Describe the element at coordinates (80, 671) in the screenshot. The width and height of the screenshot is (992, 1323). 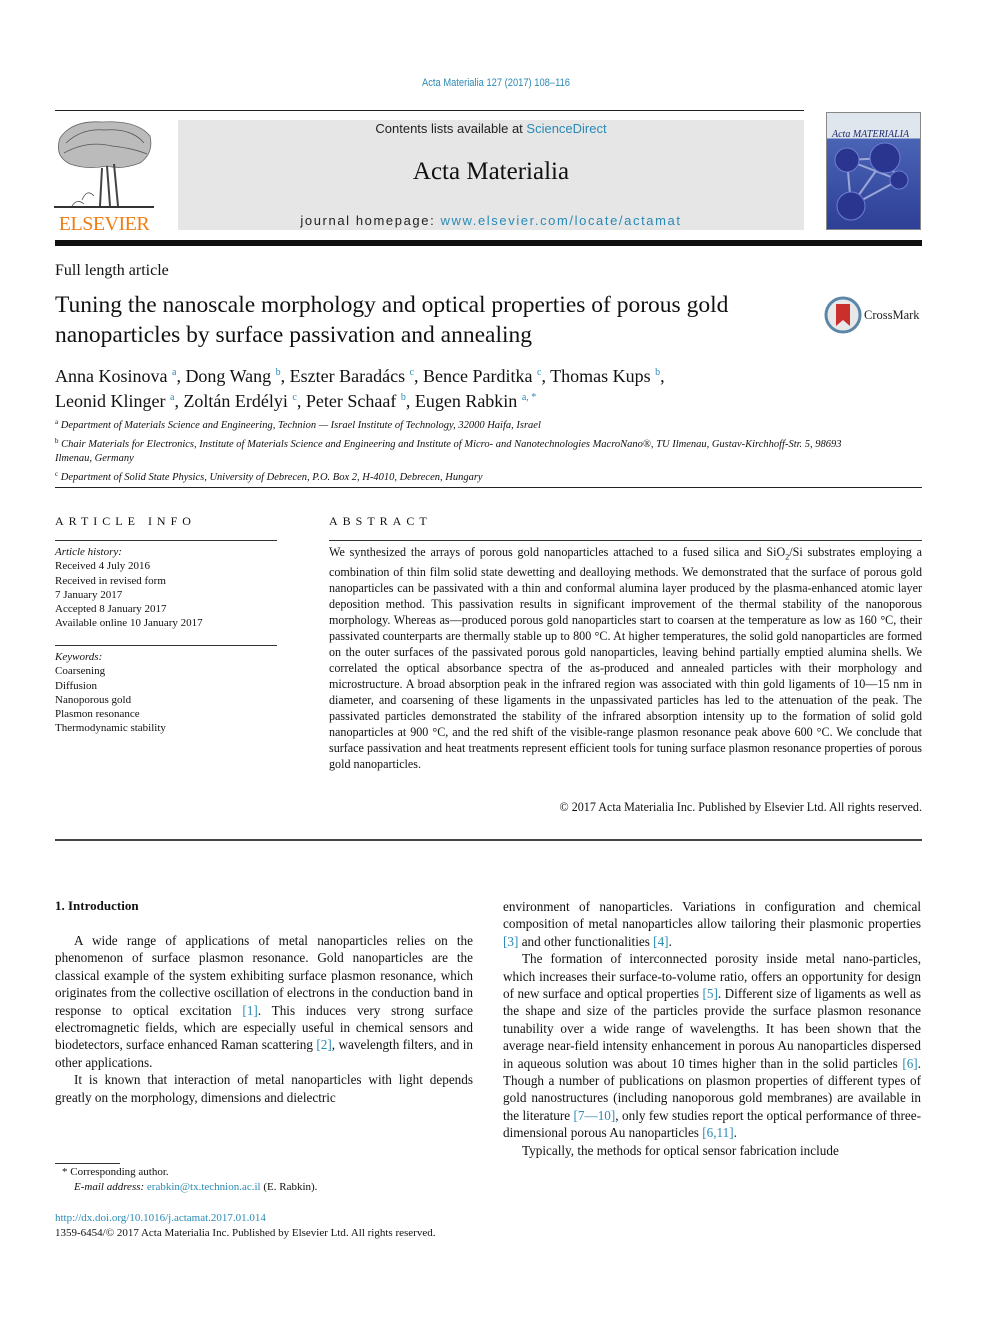
I see `keyword: Coarsening` at that location.